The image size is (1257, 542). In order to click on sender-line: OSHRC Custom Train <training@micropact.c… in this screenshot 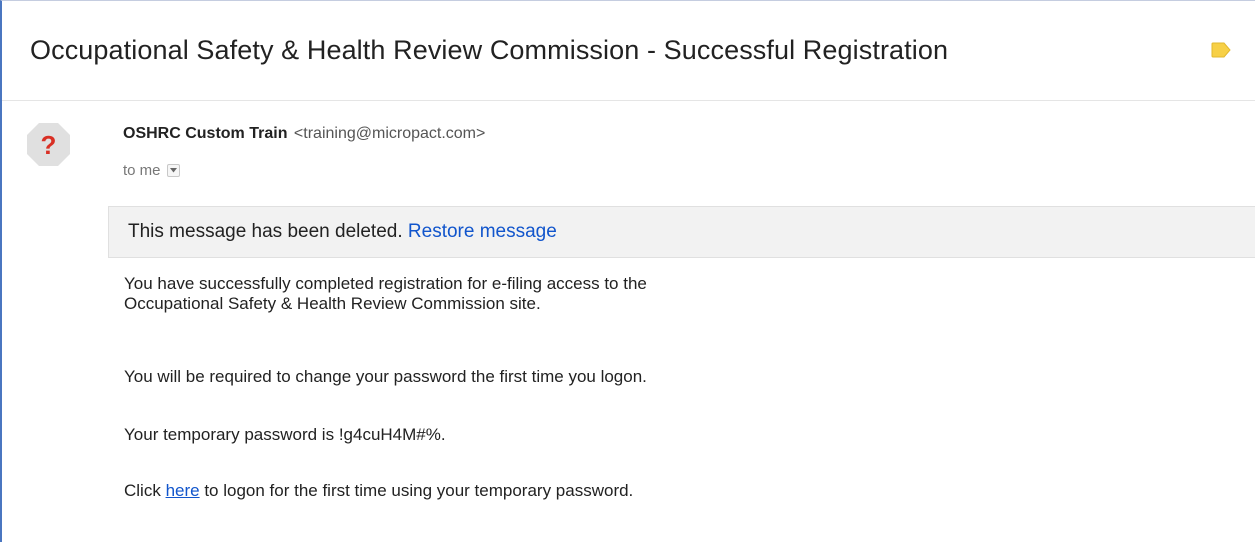, I will do `click(304, 134)`.